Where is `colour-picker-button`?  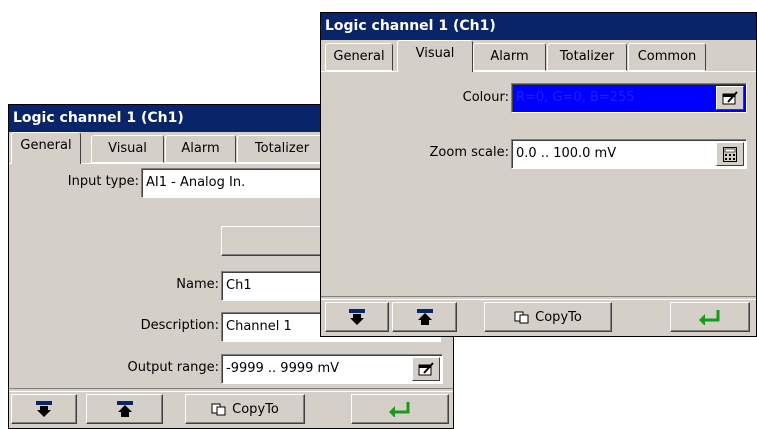 colour-picker-button is located at coordinates (730, 98).